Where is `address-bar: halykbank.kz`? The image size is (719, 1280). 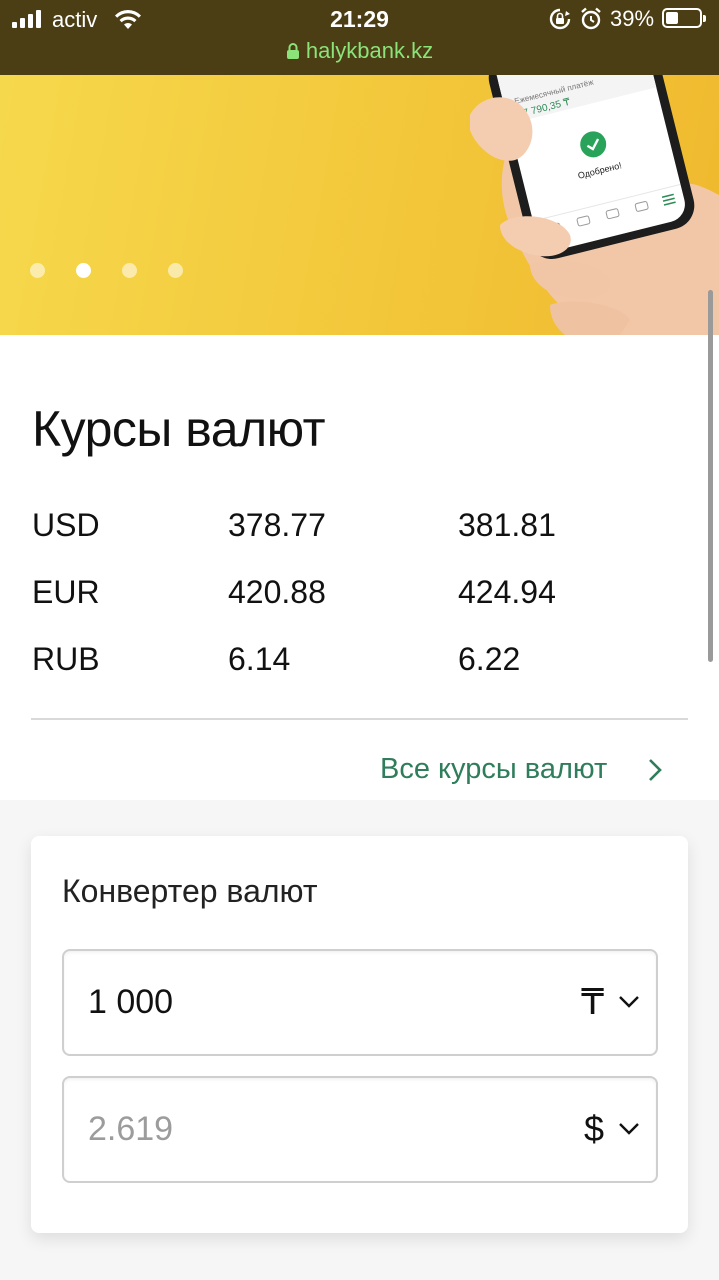 address-bar: halykbank.kz is located at coordinates (359, 51).